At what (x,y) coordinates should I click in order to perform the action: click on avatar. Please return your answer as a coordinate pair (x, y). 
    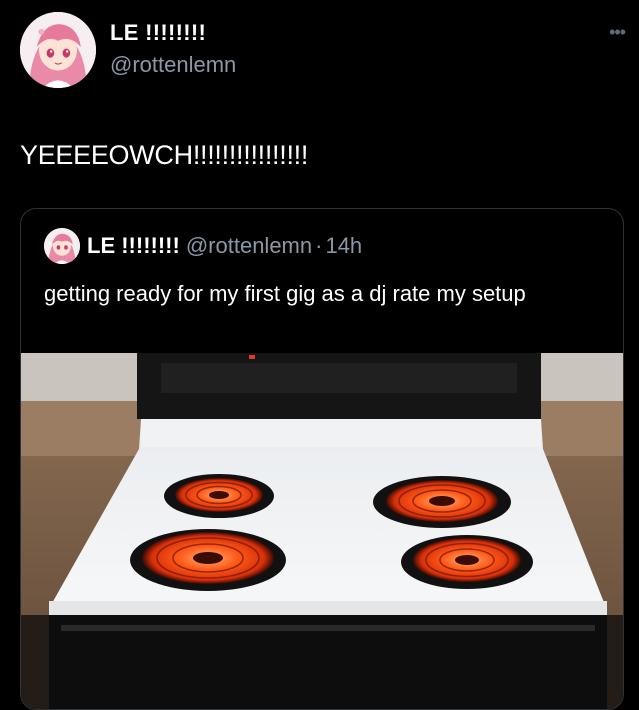
    Looking at the image, I should click on (58, 50).